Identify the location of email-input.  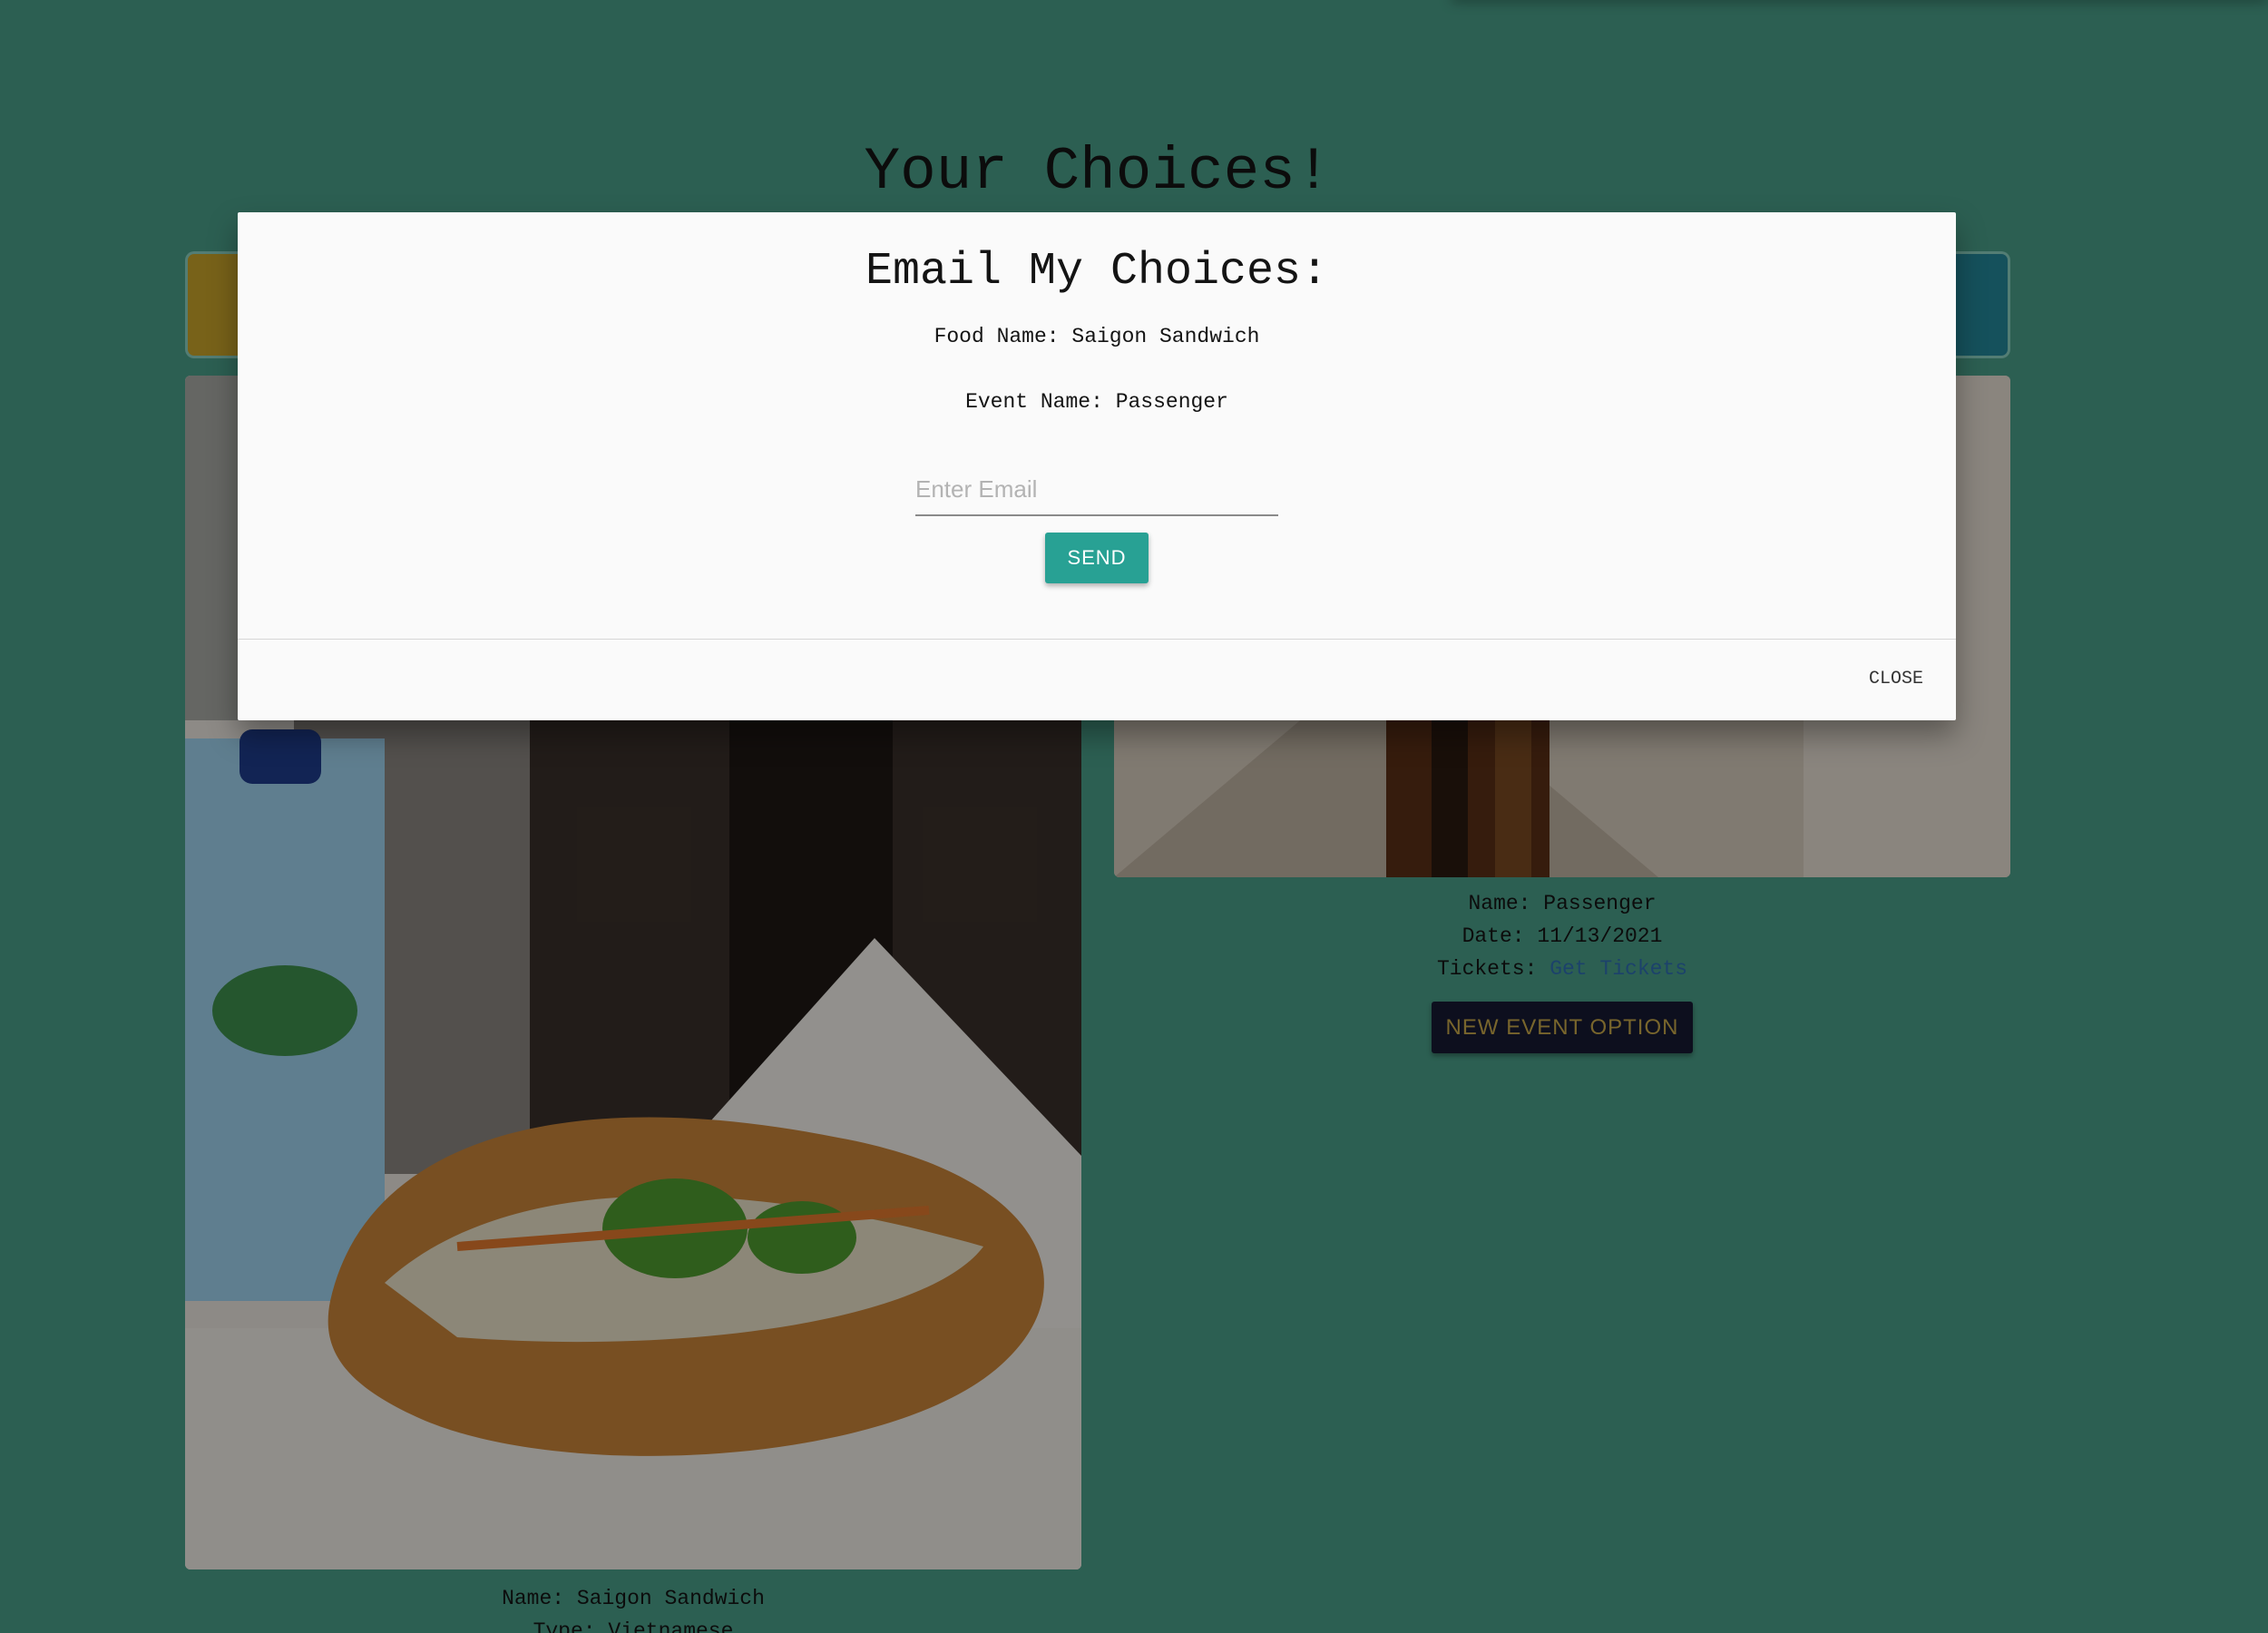
(1096, 490).